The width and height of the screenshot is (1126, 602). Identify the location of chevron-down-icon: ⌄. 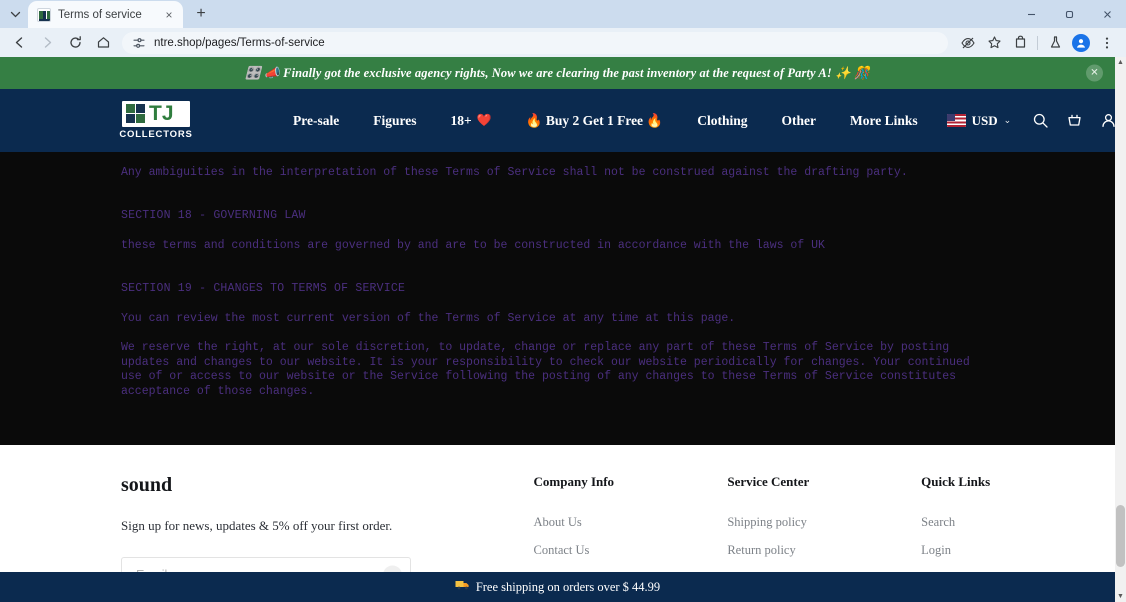
(1007, 120).